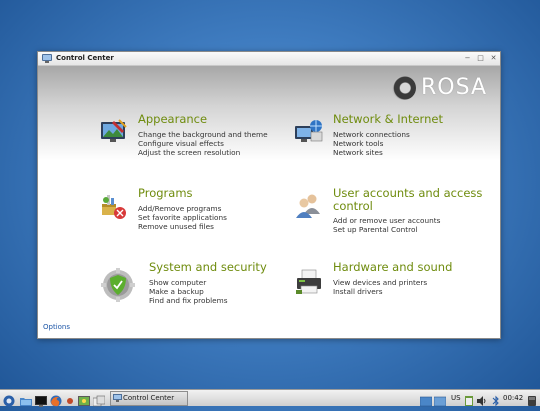 Image resolution: width=540 pixels, height=411 pixels. I want to click on close-icon: ✕, so click(493, 58).